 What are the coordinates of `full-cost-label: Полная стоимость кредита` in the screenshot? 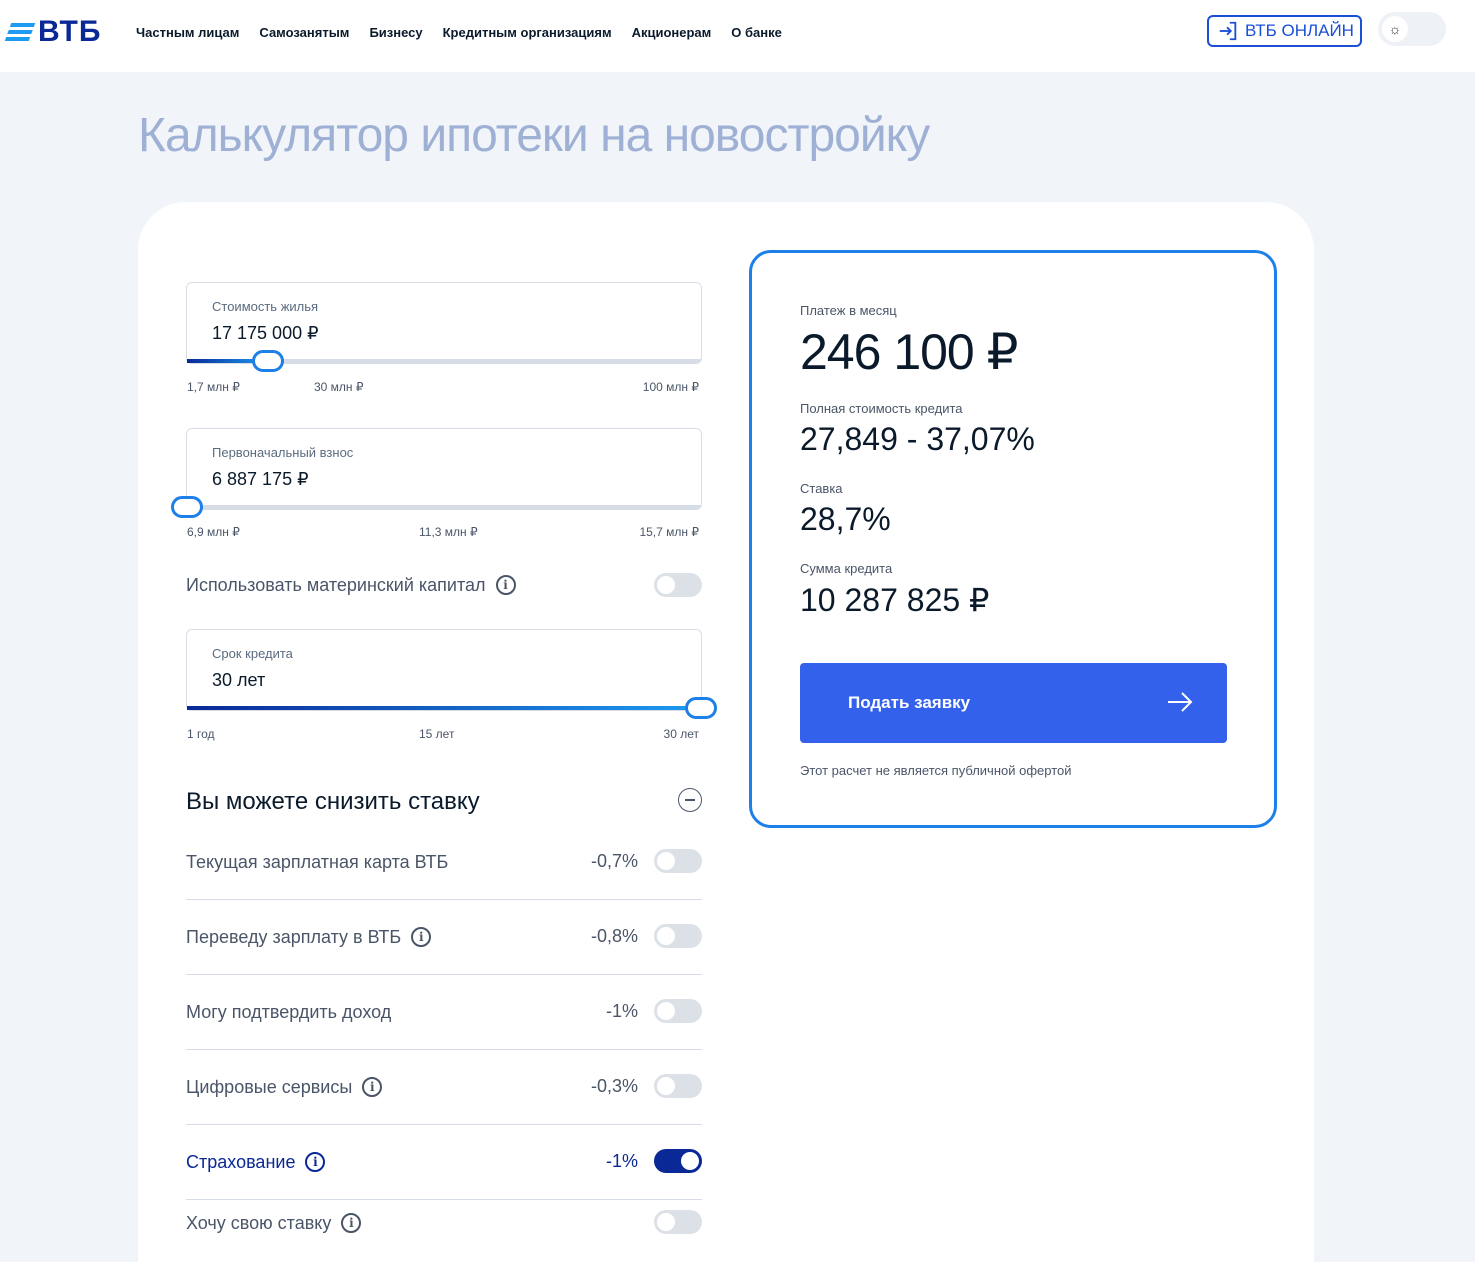 It's located at (881, 408).